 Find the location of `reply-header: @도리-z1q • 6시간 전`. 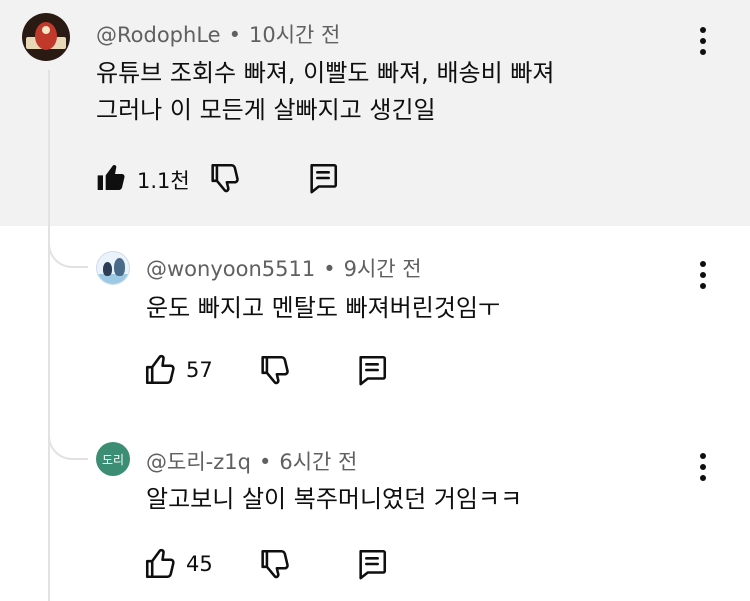

reply-header: @도리-z1q • 6시간 전 is located at coordinates (251, 461).